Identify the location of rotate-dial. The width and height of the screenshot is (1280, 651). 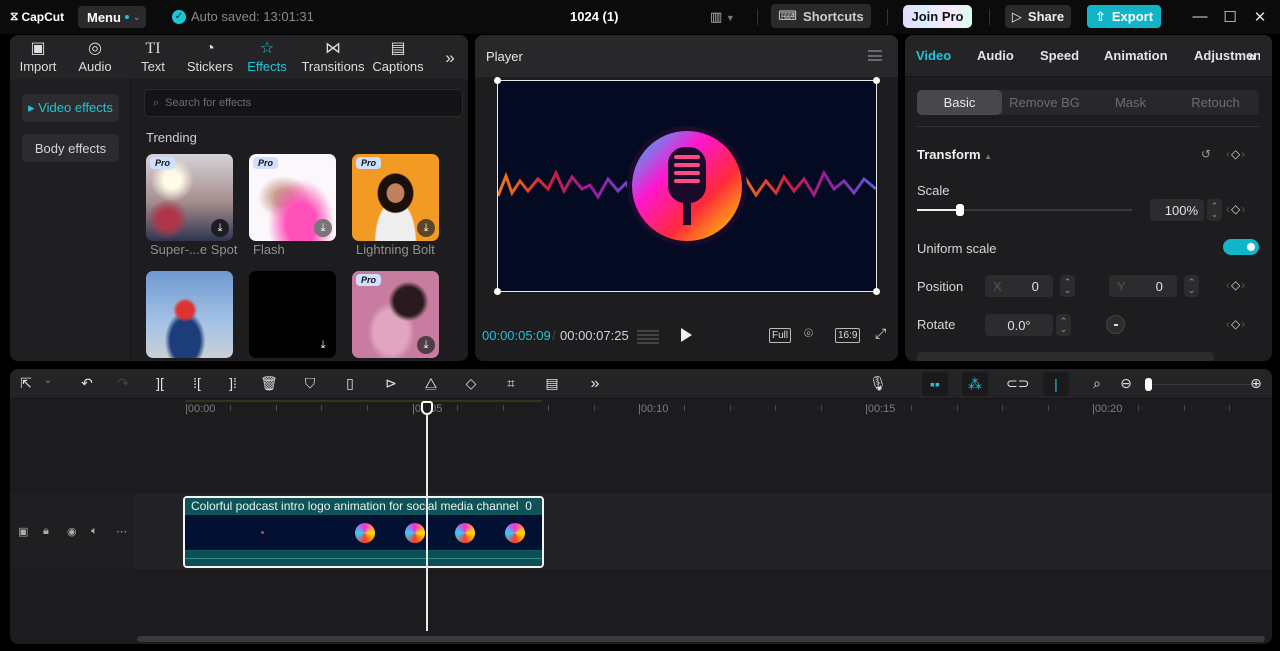
(1115, 324).